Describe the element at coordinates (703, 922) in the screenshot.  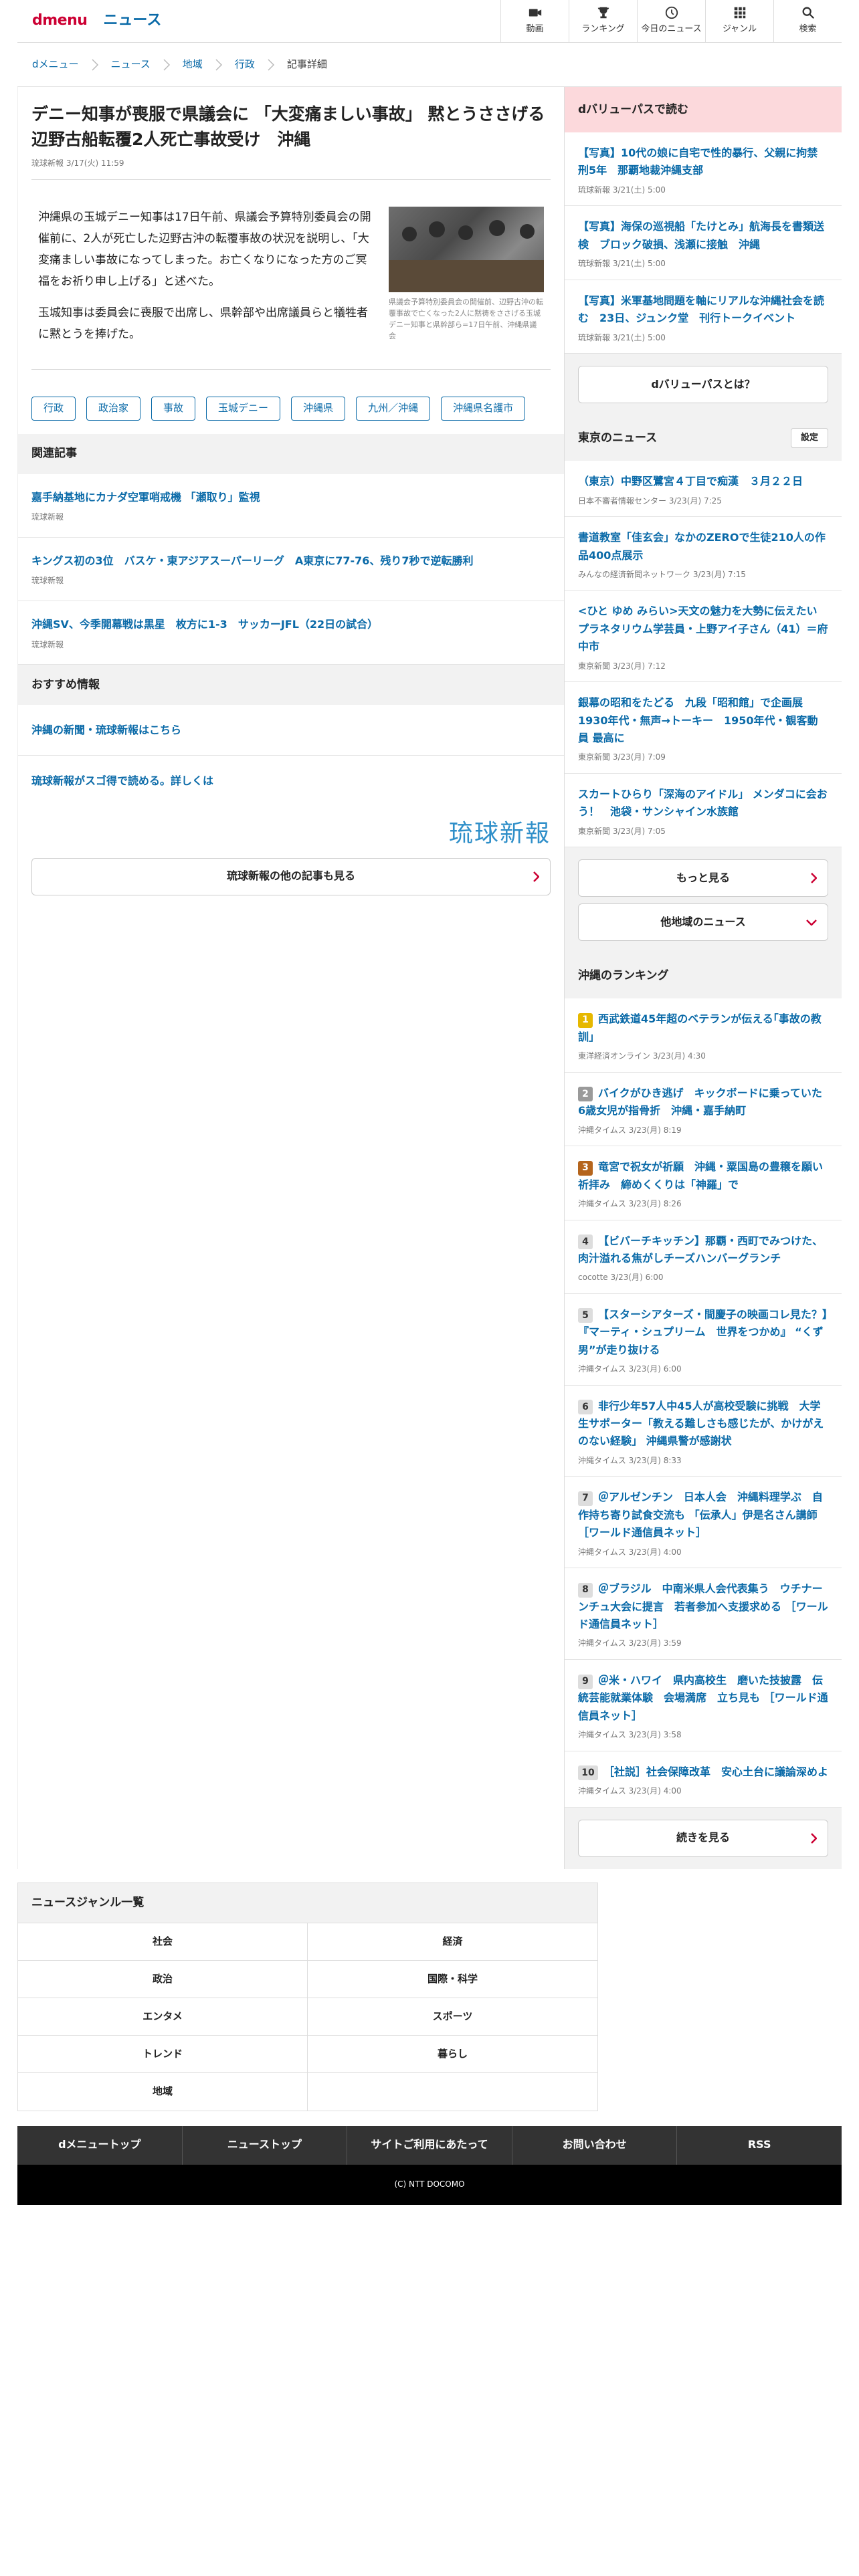
I see `other-region-button: 他地域のニュース` at that location.